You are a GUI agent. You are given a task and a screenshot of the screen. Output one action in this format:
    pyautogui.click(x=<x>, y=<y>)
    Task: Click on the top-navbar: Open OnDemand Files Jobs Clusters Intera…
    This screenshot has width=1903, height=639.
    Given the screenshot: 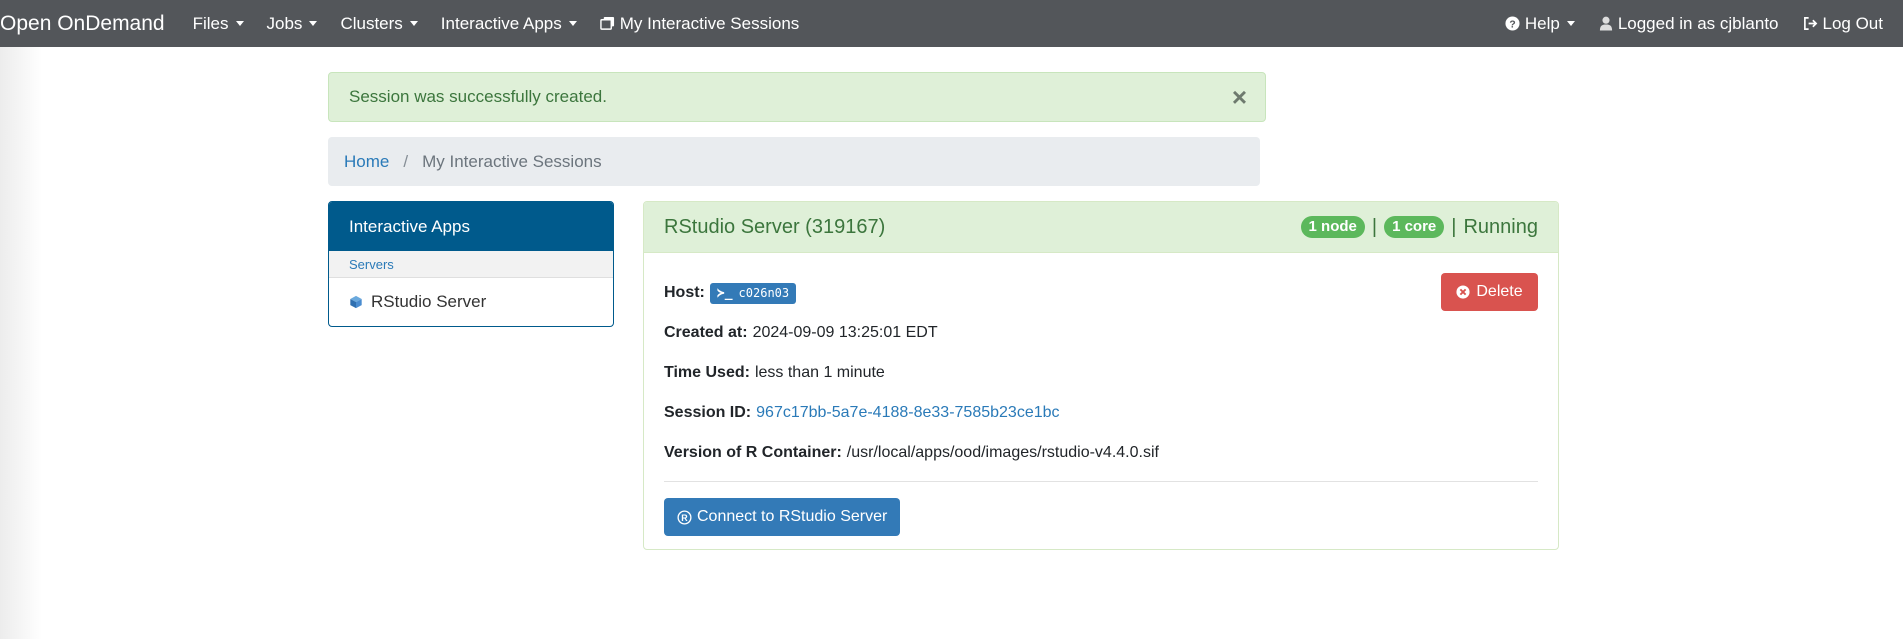 What is the action you would take?
    pyautogui.click(x=951, y=23)
    